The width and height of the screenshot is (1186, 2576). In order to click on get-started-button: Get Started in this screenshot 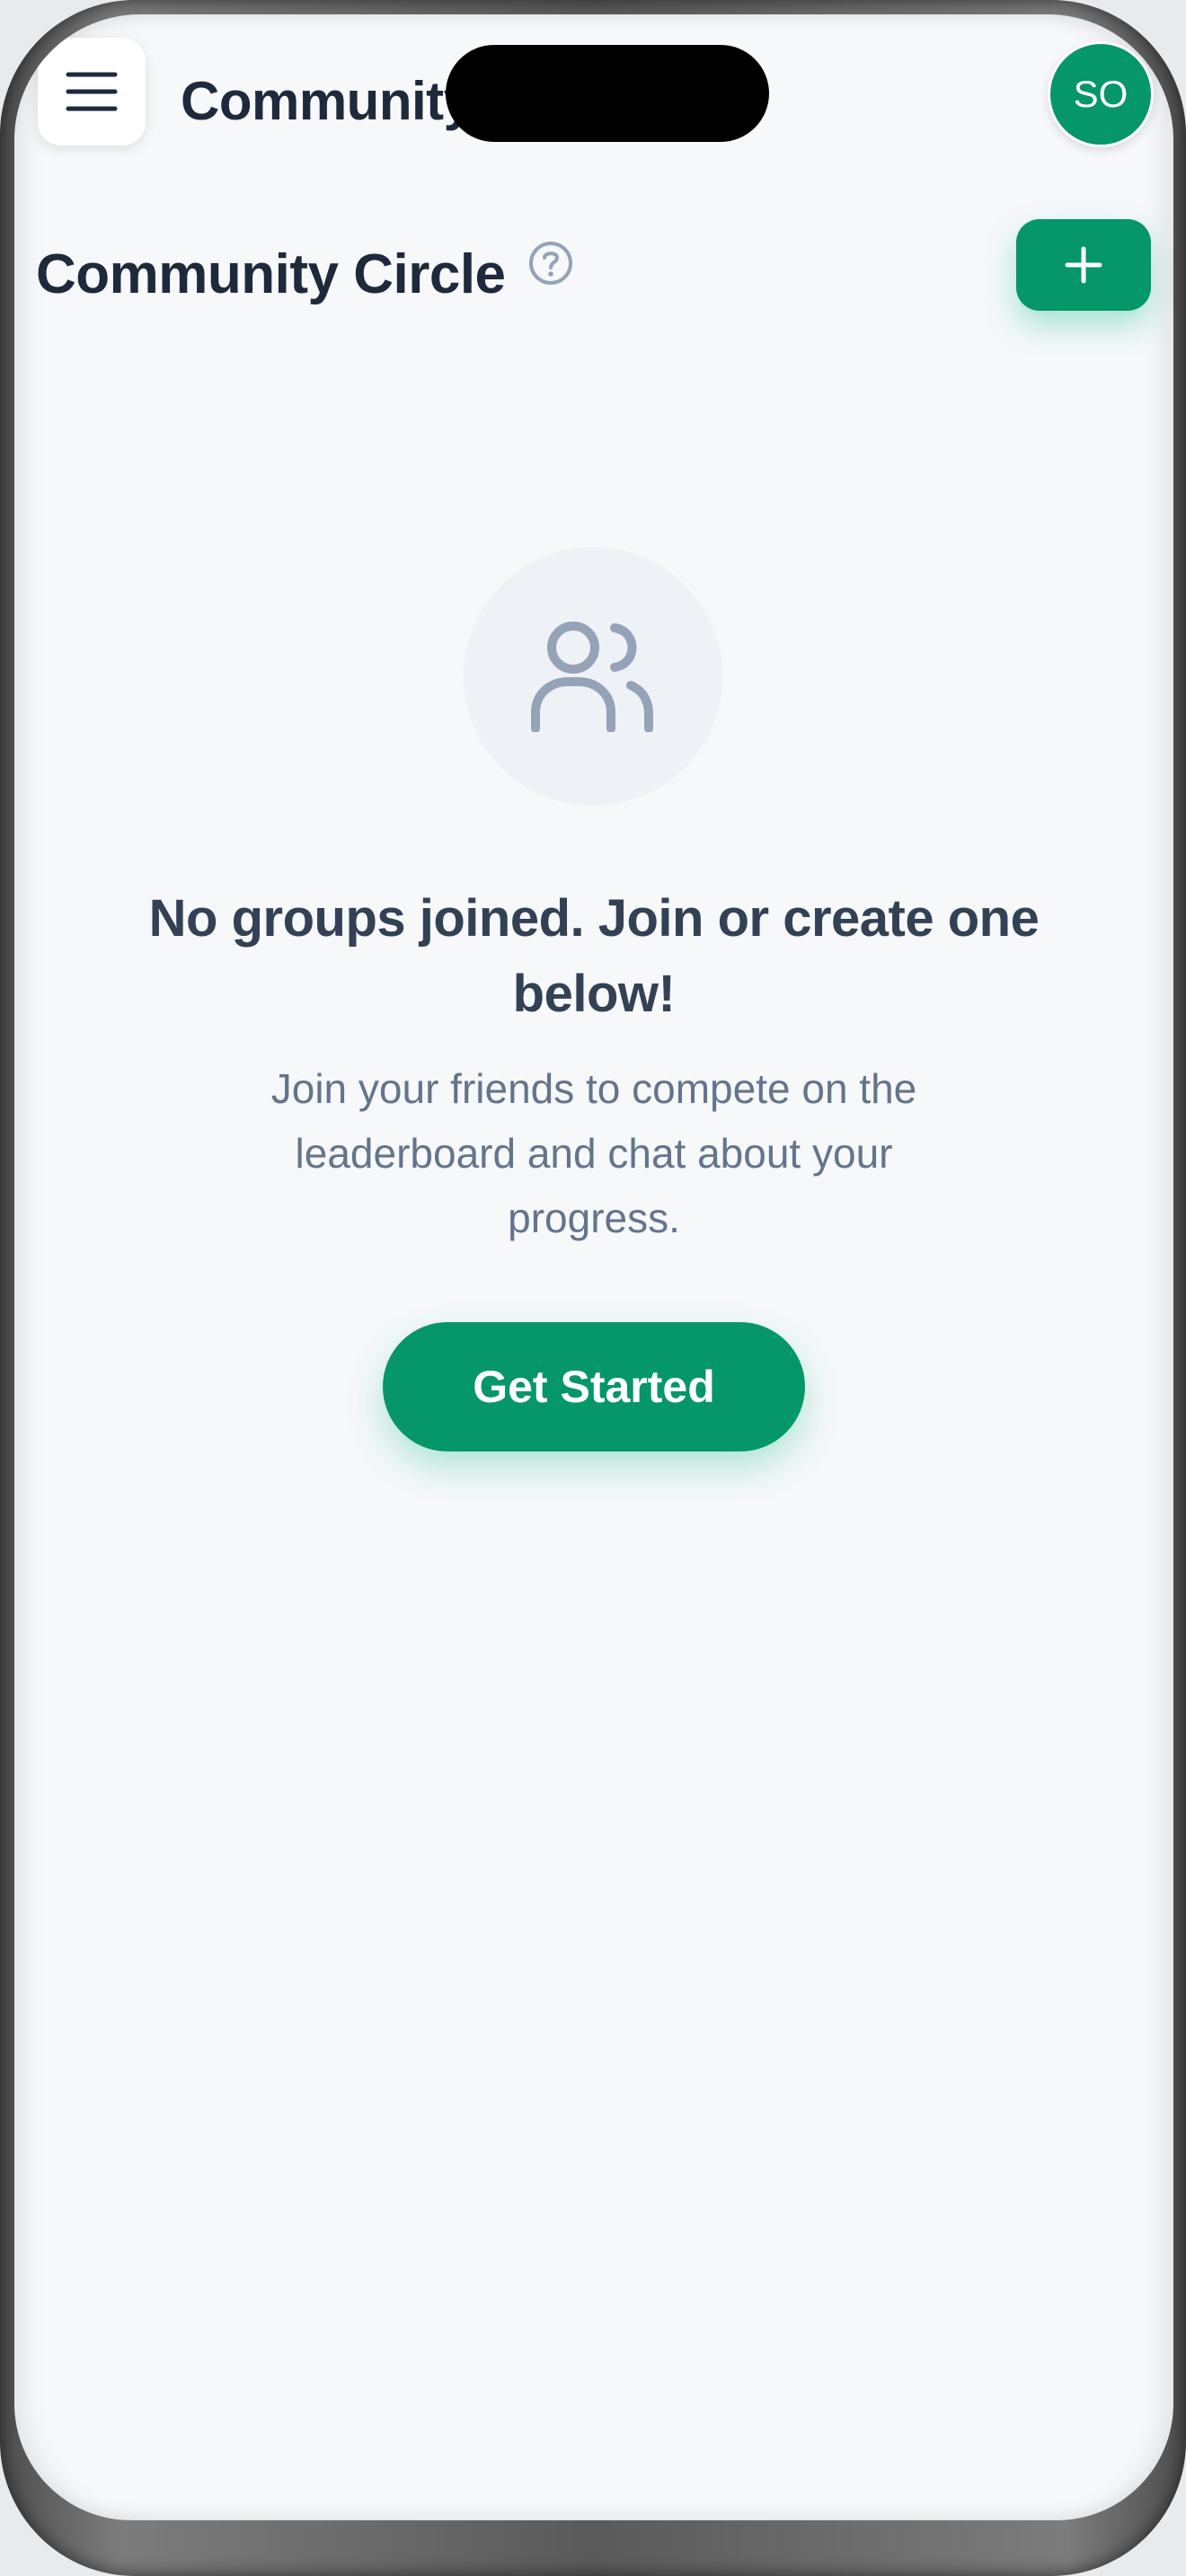, I will do `click(594, 1386)`.